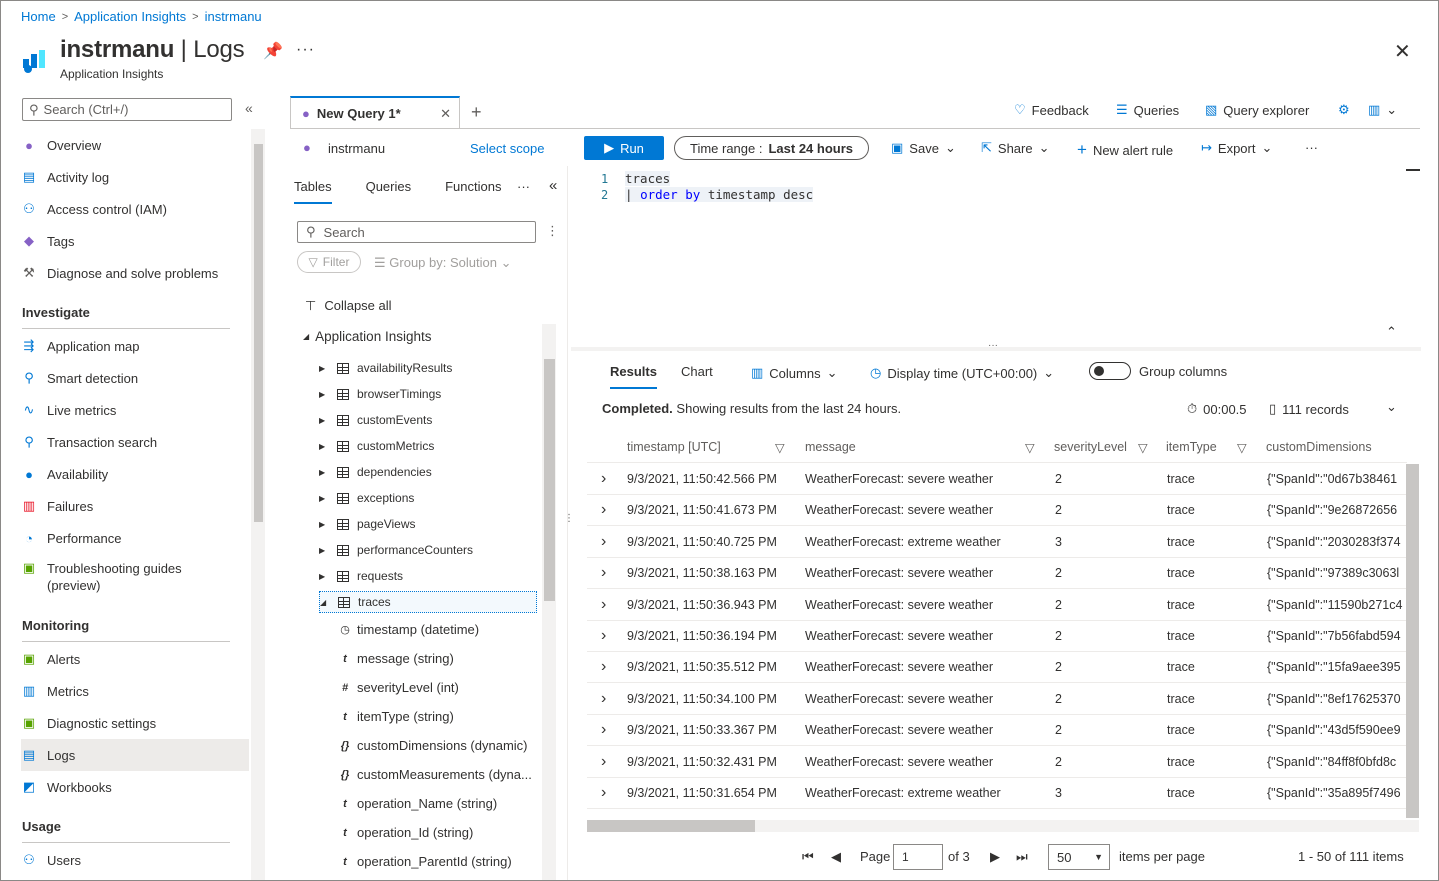 The width and height of the screenshot is (1439, 881). I want to click on feedback-button: ♡ Feedback, so click(1051, 110).